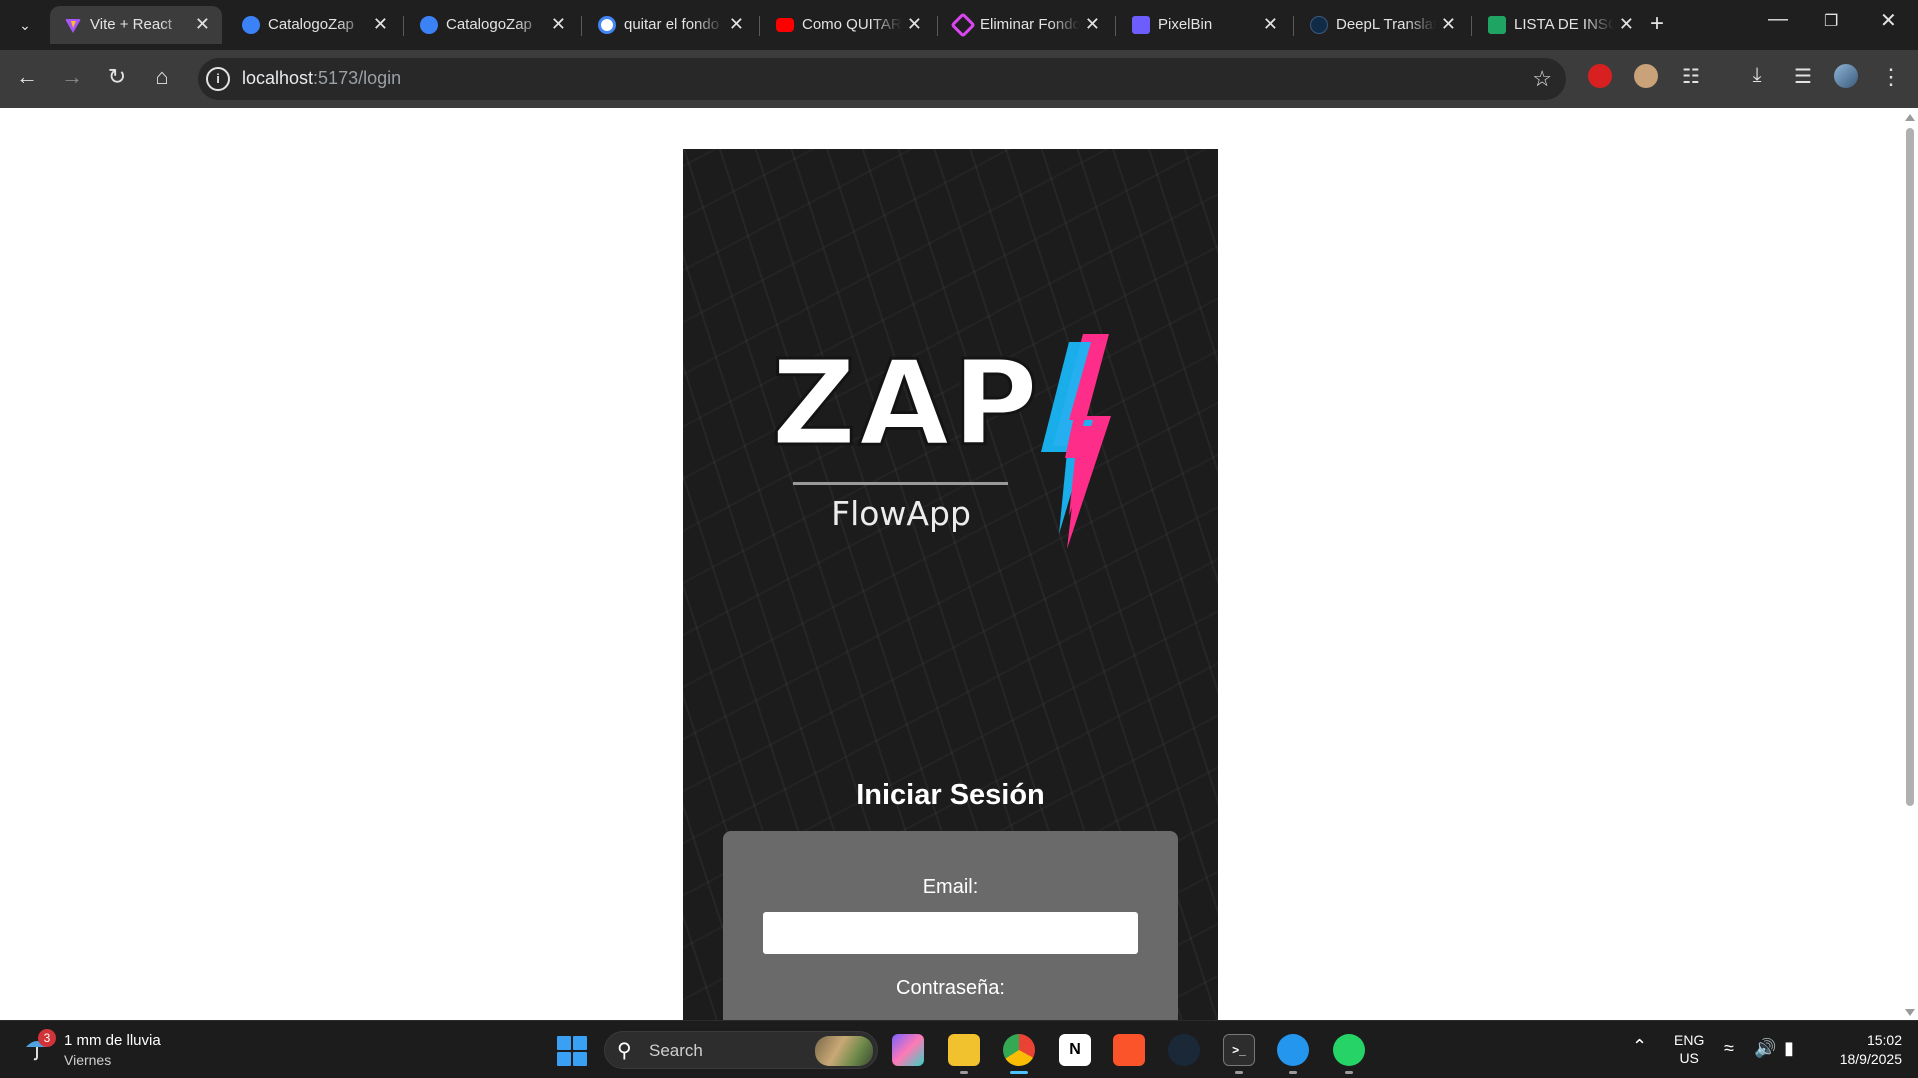  Describe the element at coordinates (882, 79) in the screenshot. I see `address-bar: i localhost:5173/login ☆` at that location.